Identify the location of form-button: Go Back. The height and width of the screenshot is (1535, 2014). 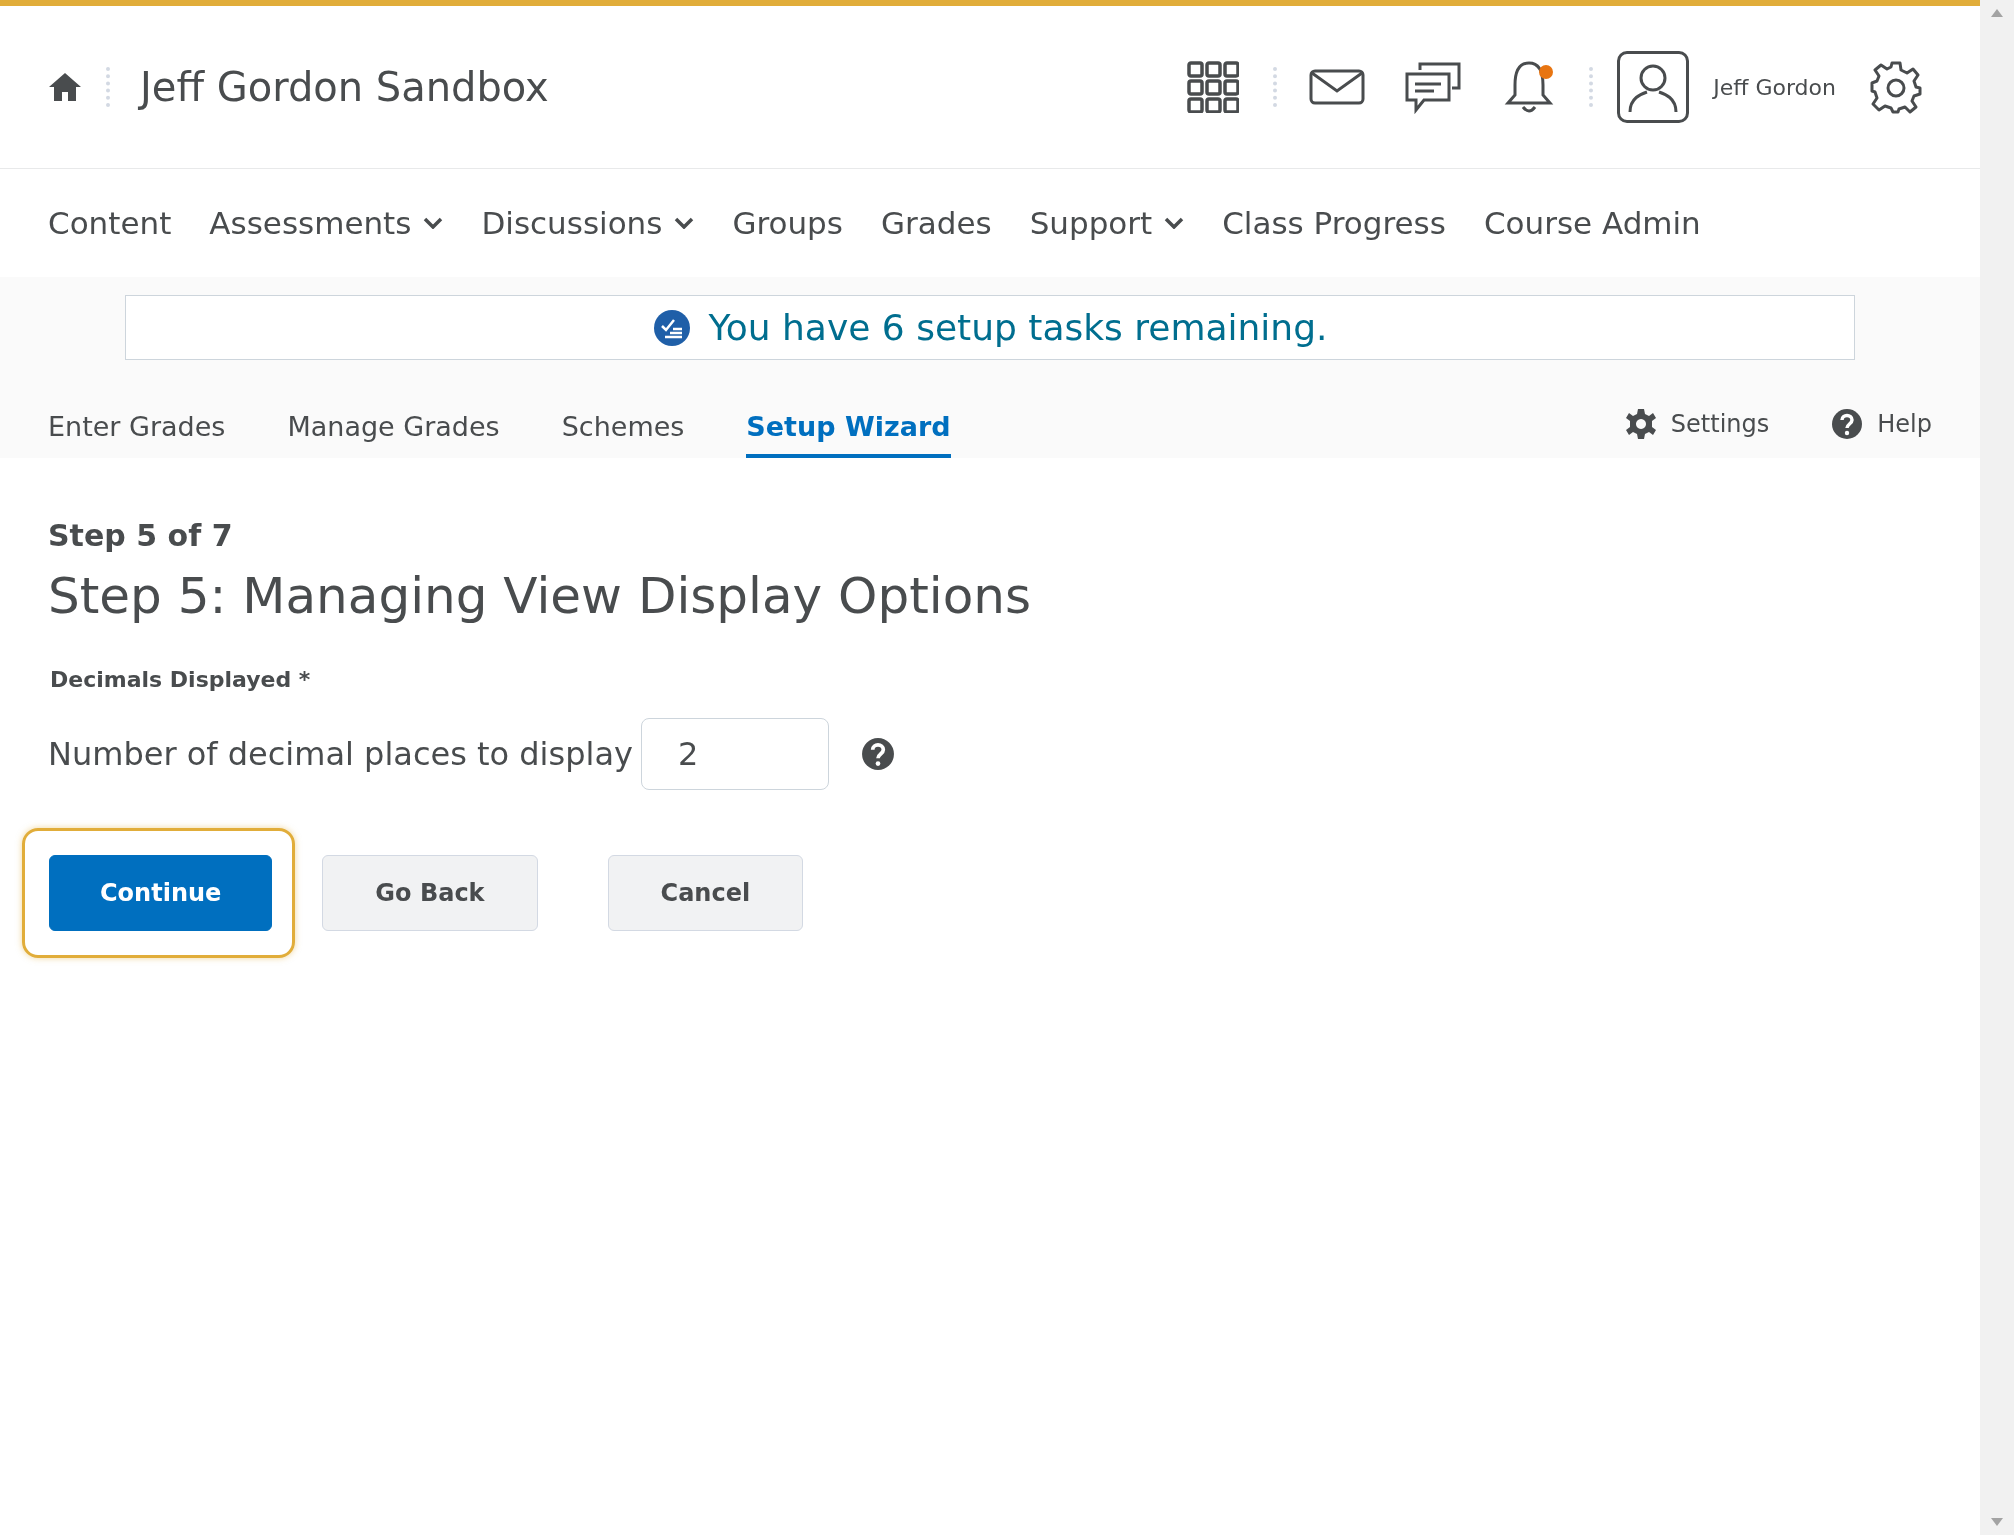
(430, 893).